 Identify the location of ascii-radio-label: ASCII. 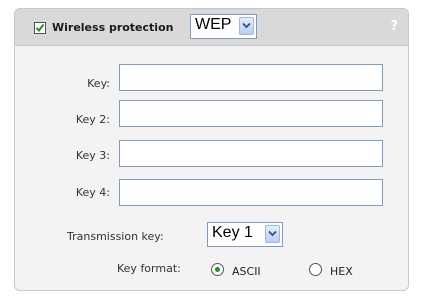
(246, 271).